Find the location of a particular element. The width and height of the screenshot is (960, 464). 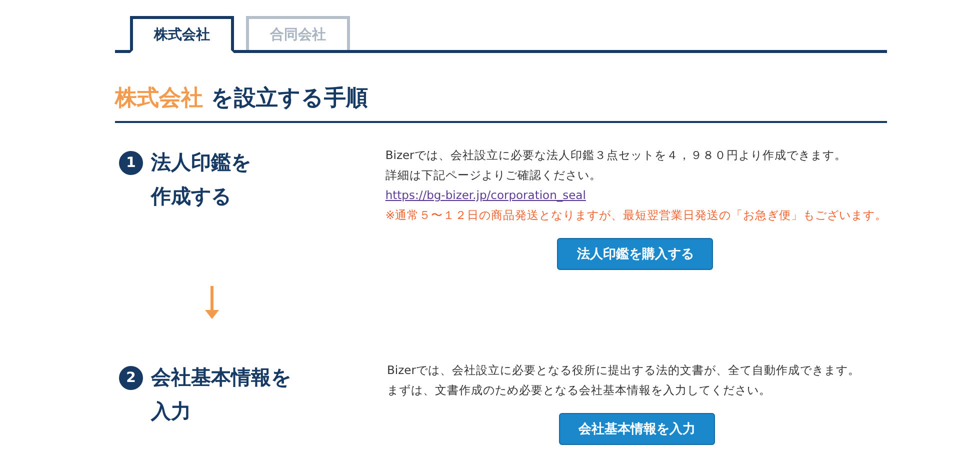

step-title: 会社基本情報を is located at coordinates (221, 377).